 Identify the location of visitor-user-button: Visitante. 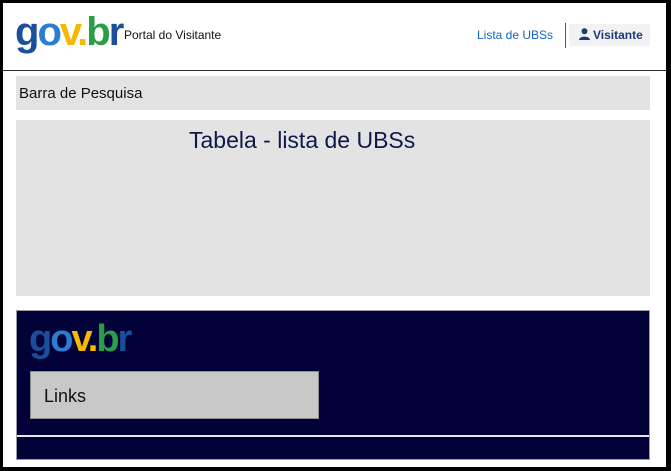
(609, 35).